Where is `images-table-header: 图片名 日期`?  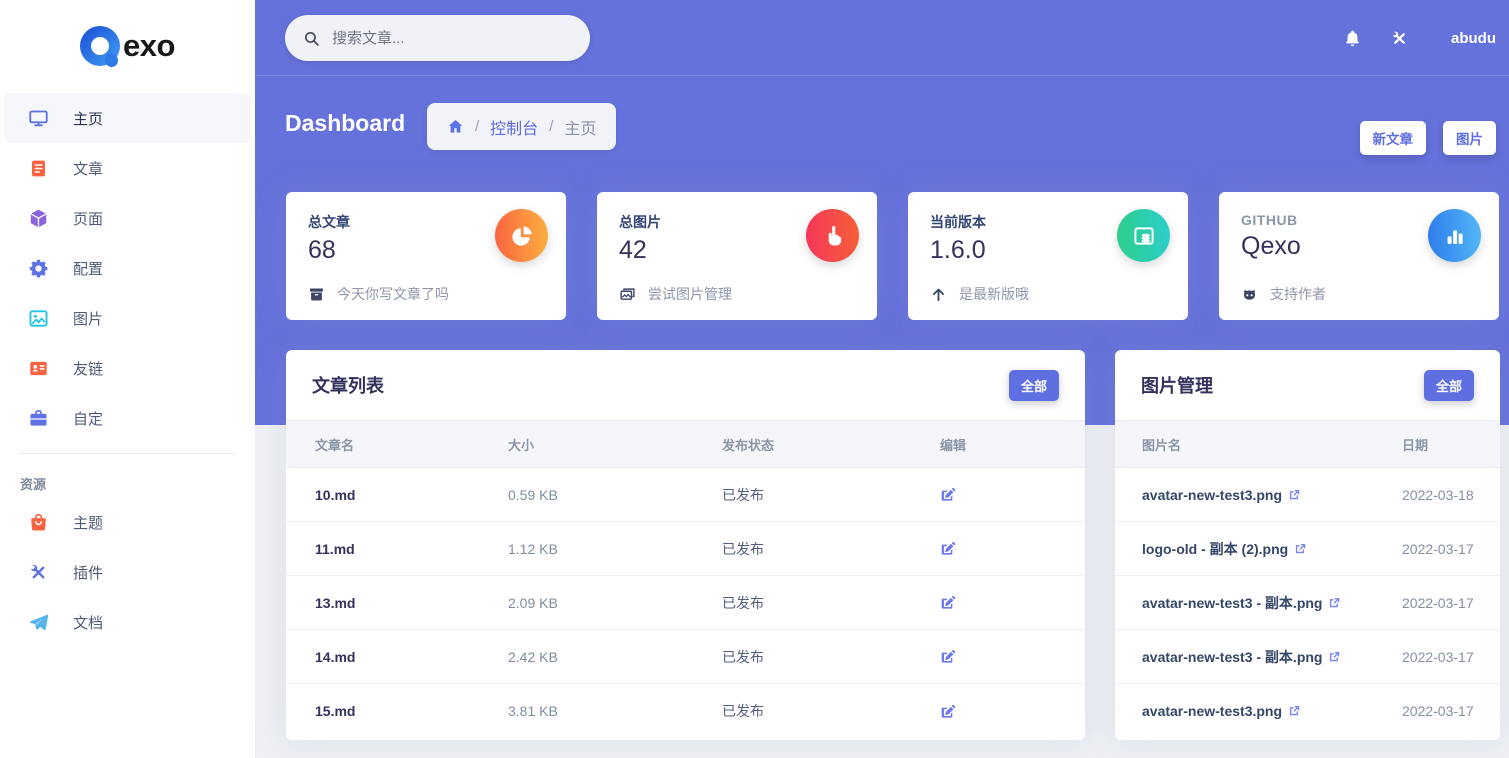 images-table-header: 图片名 日期 is located at coordinates (1307, 444).